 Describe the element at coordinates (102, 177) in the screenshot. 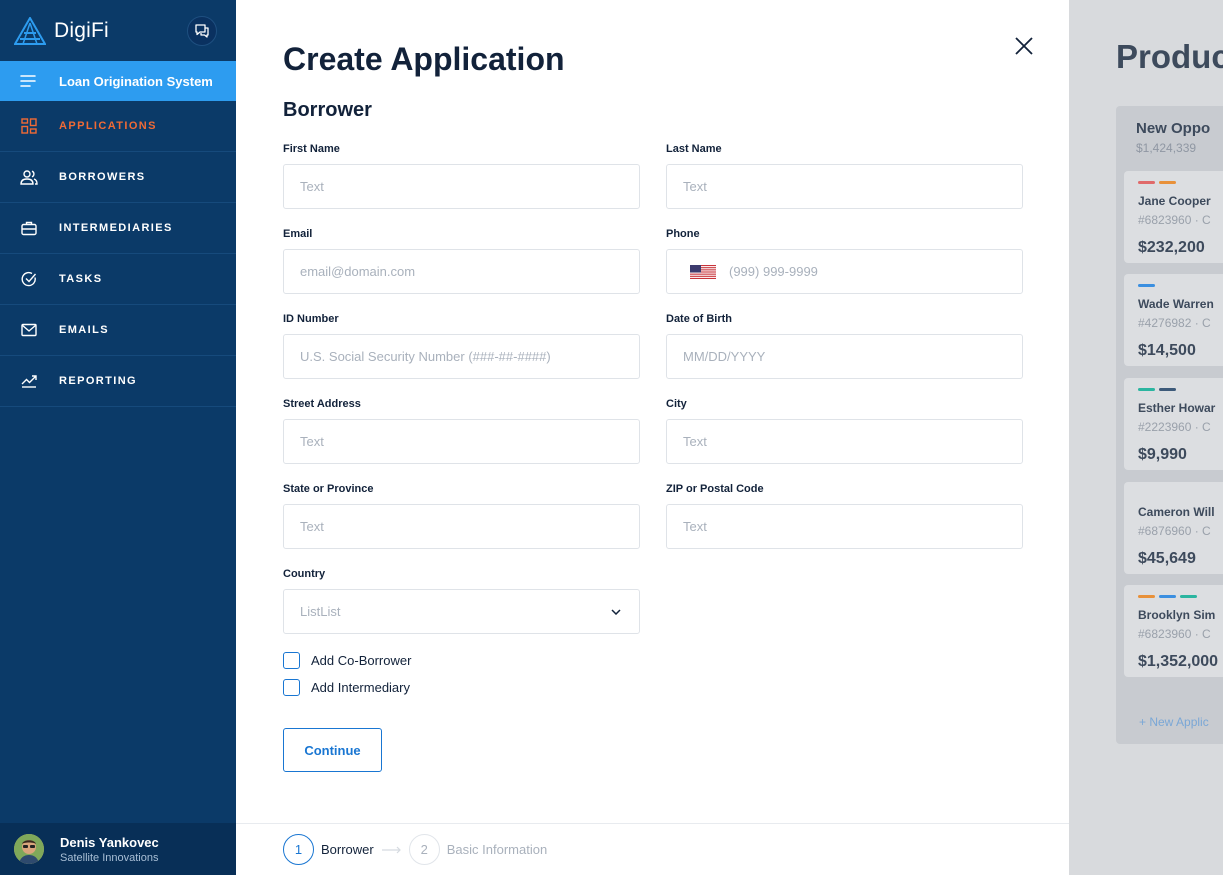

I see `sidebar-item-label: BORROWERS` at that location.